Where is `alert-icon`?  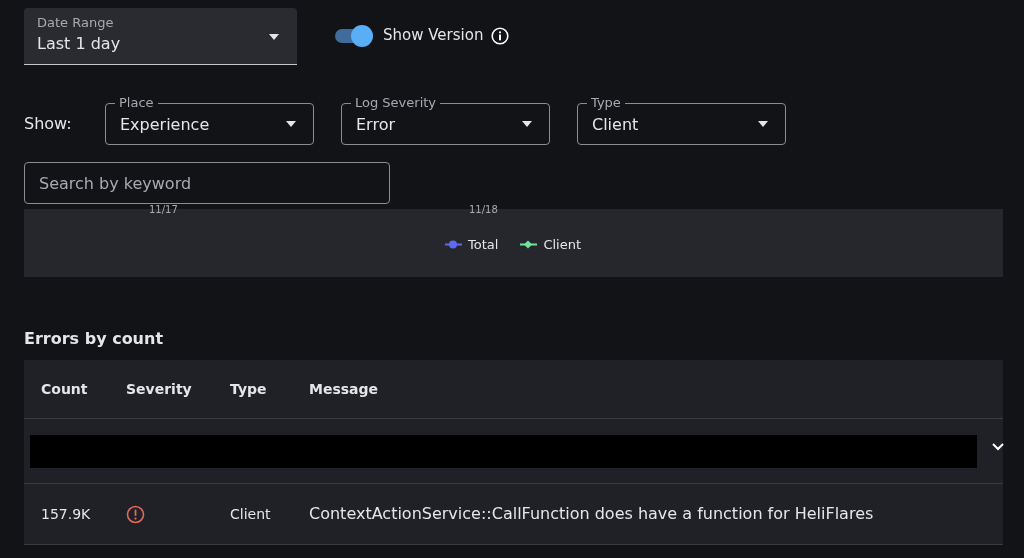 alert-icon is located at coordinates (135, 514).